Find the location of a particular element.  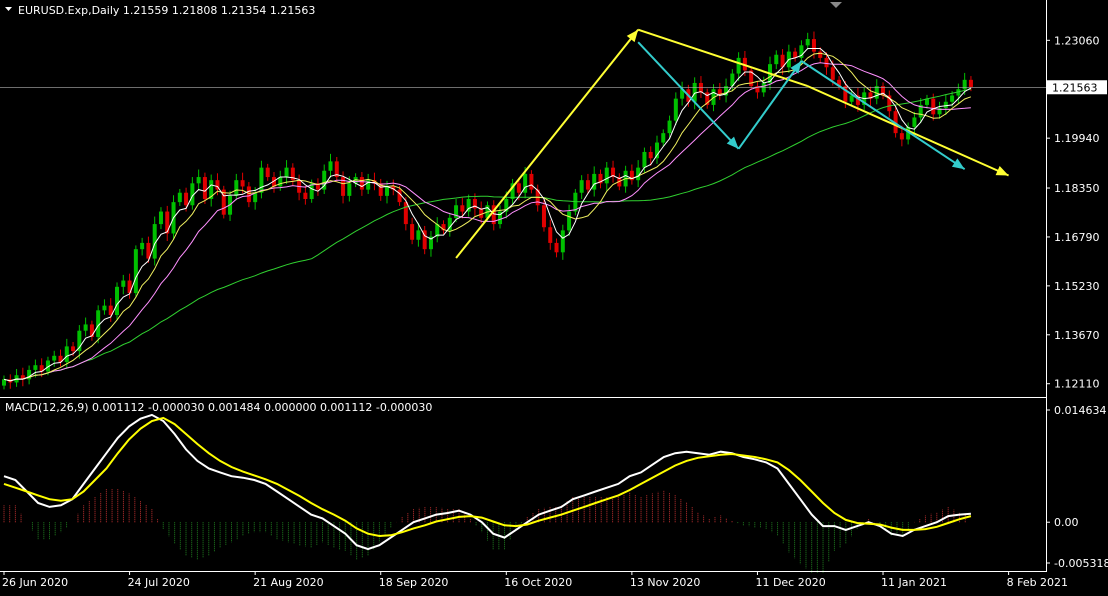

price-tick-label: 1.18350 is located at coordinates (1077, 188).